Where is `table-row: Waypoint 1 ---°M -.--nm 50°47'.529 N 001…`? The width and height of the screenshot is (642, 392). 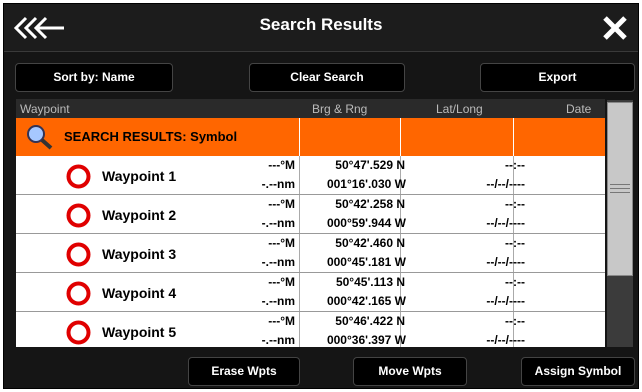 table-row: Waypoint 1 ---°M -.--nm 50°47'.529 N 001… is located at coordinates (310, 175).